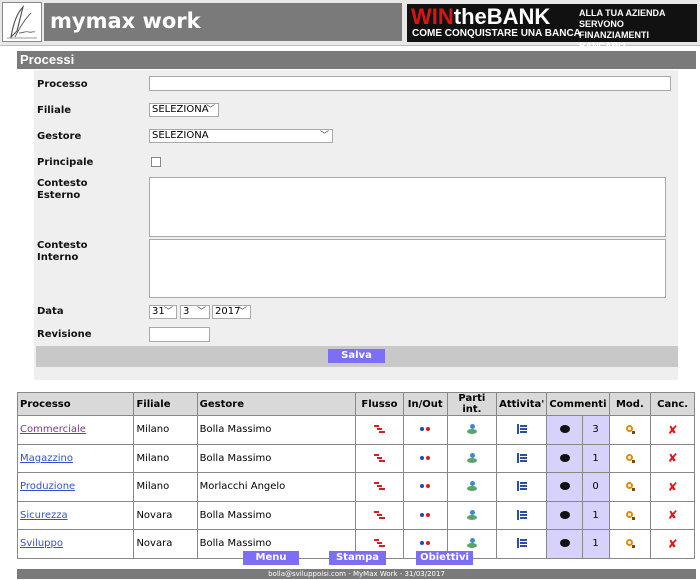 This screenshot has height=580, width=700. I want to click on contesto-interno-textarea, so click(407, 268).